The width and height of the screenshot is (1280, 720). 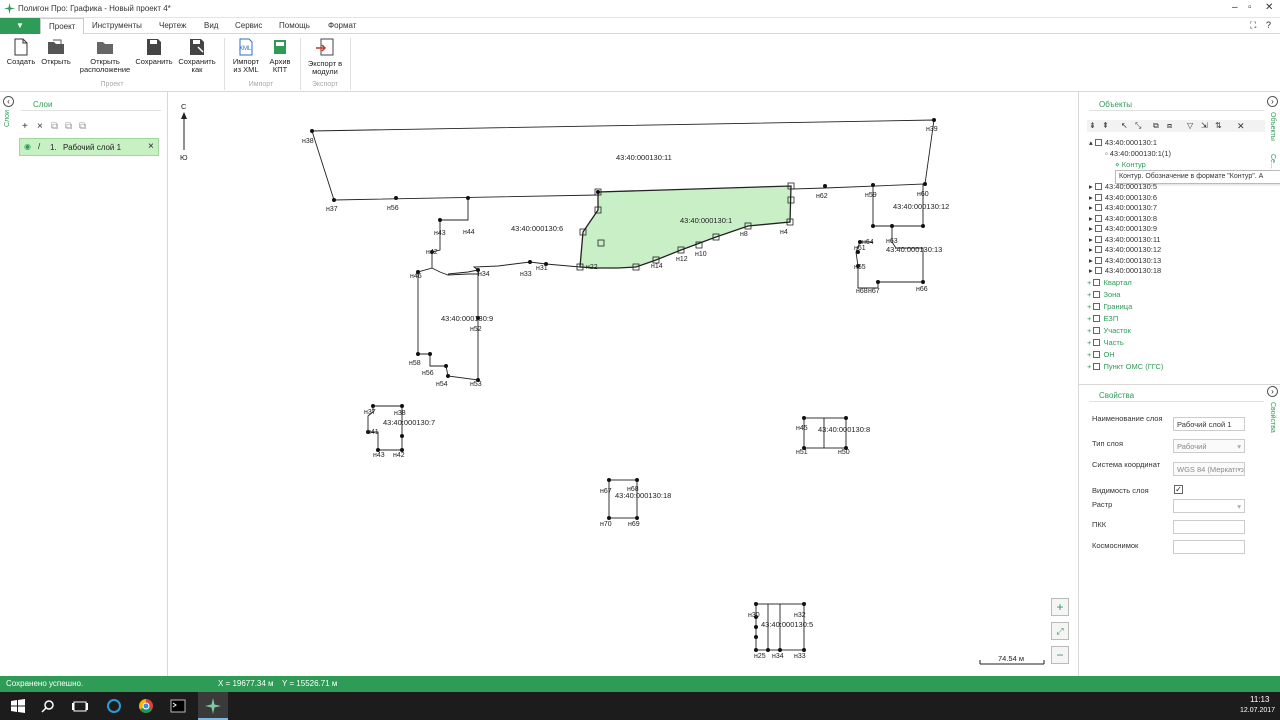 What do you see at coordinates (1103, 295) in the screenshot?
I see `tree-category-zone: + Зона` at bounding box center [1103, 295].